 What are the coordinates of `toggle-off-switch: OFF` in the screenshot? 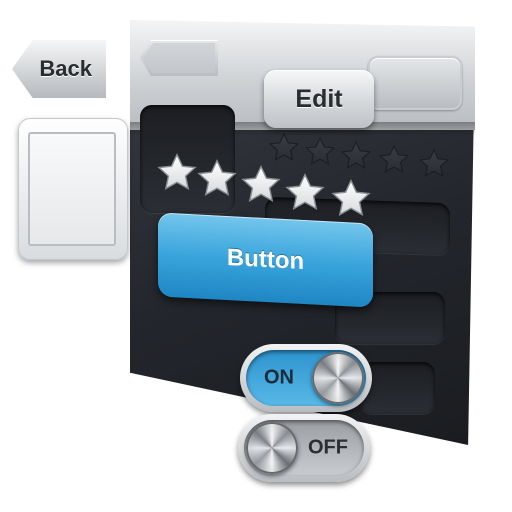 It's located at (304, 448).